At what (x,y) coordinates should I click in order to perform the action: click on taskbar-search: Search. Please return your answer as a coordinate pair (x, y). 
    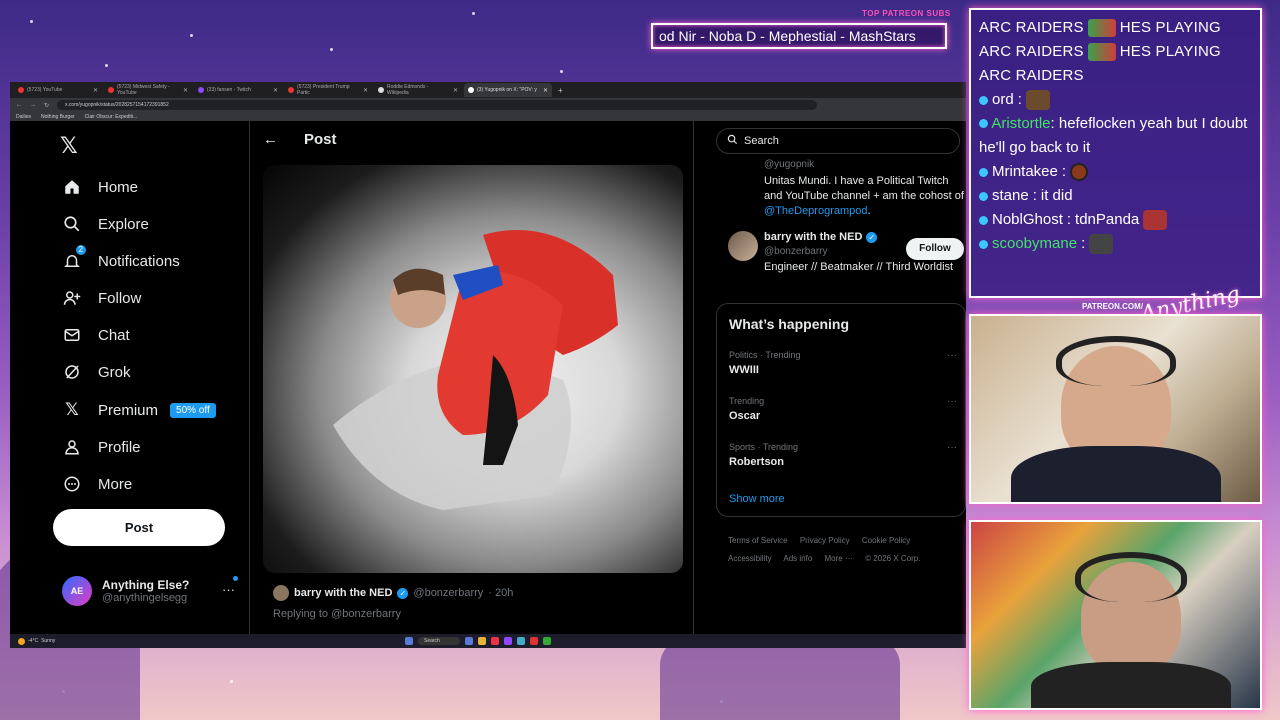
    Looking at the image, I should click on (439, 641).